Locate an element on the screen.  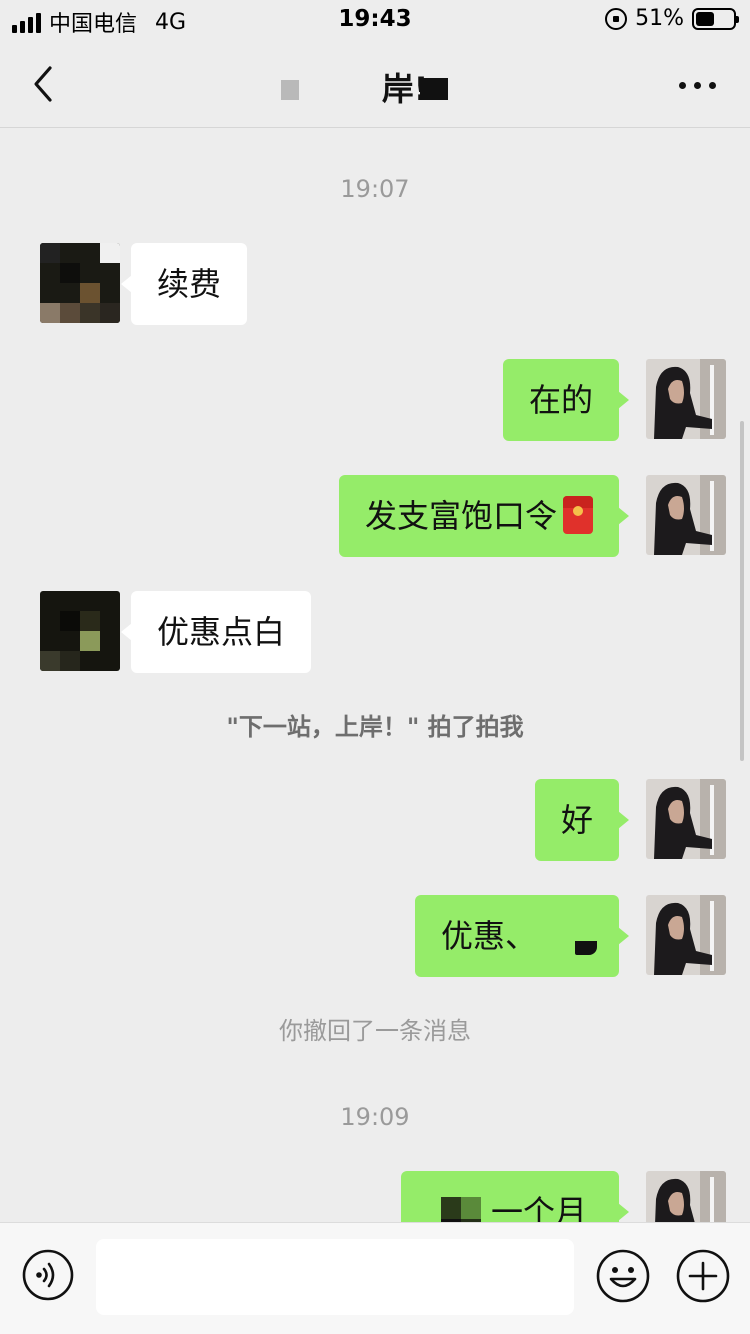
more-button is located at coordinates (697, 85).